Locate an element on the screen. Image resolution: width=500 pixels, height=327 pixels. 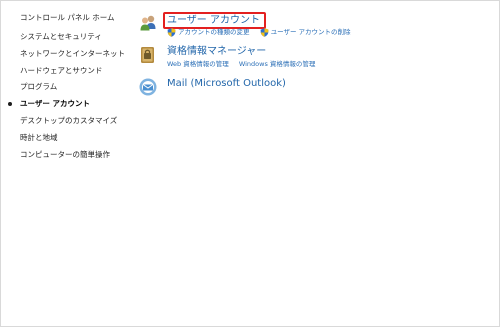
delete-user-account-link: ユーザー アカウントの削除 is located at coordinates (305, 32).